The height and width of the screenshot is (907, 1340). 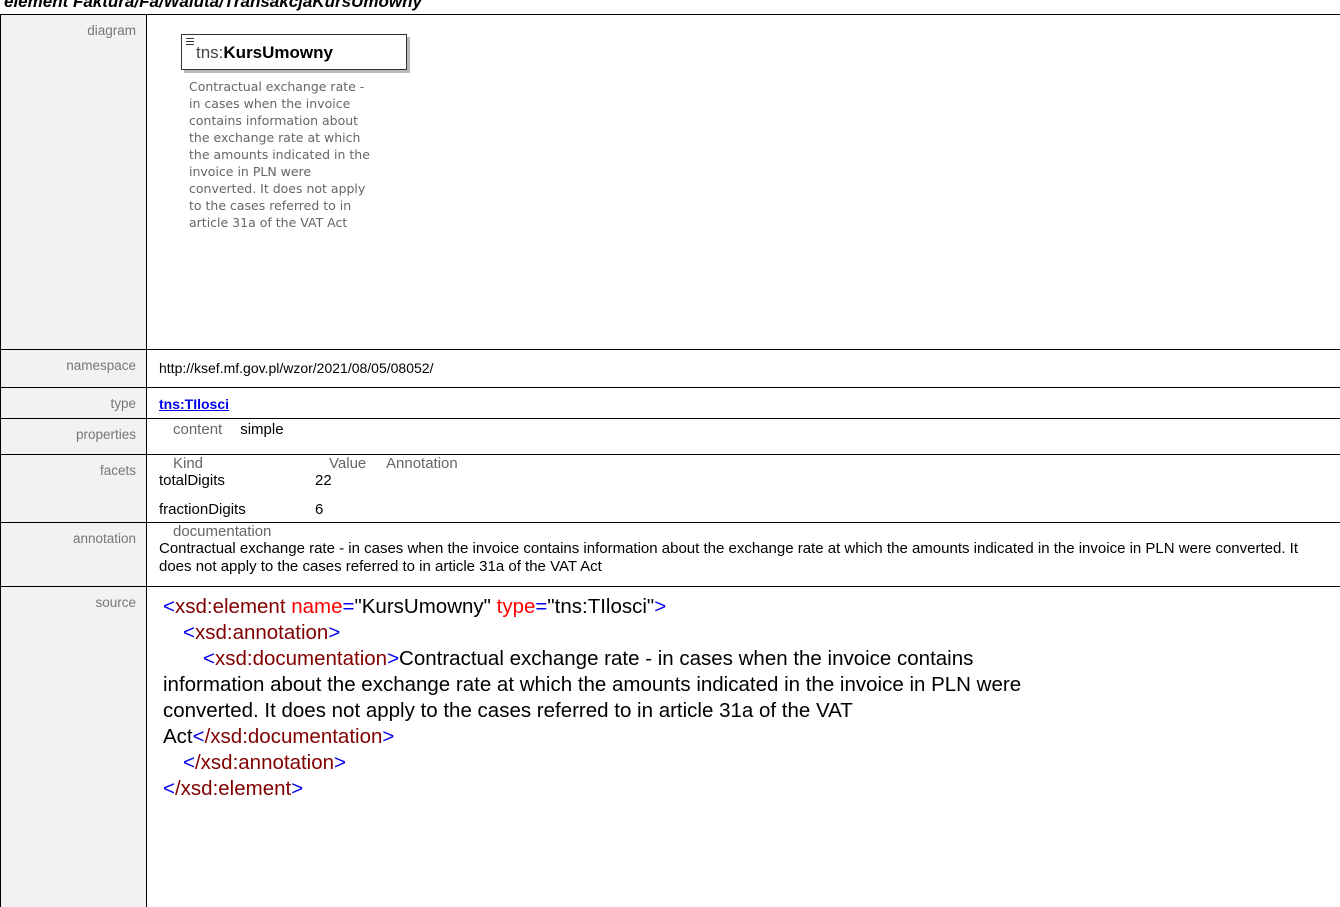 What do you see at coordinates (749, 509) in the screenshot?
I see `facet-row: fractionDigits 6` at bounding box center [749, 509].